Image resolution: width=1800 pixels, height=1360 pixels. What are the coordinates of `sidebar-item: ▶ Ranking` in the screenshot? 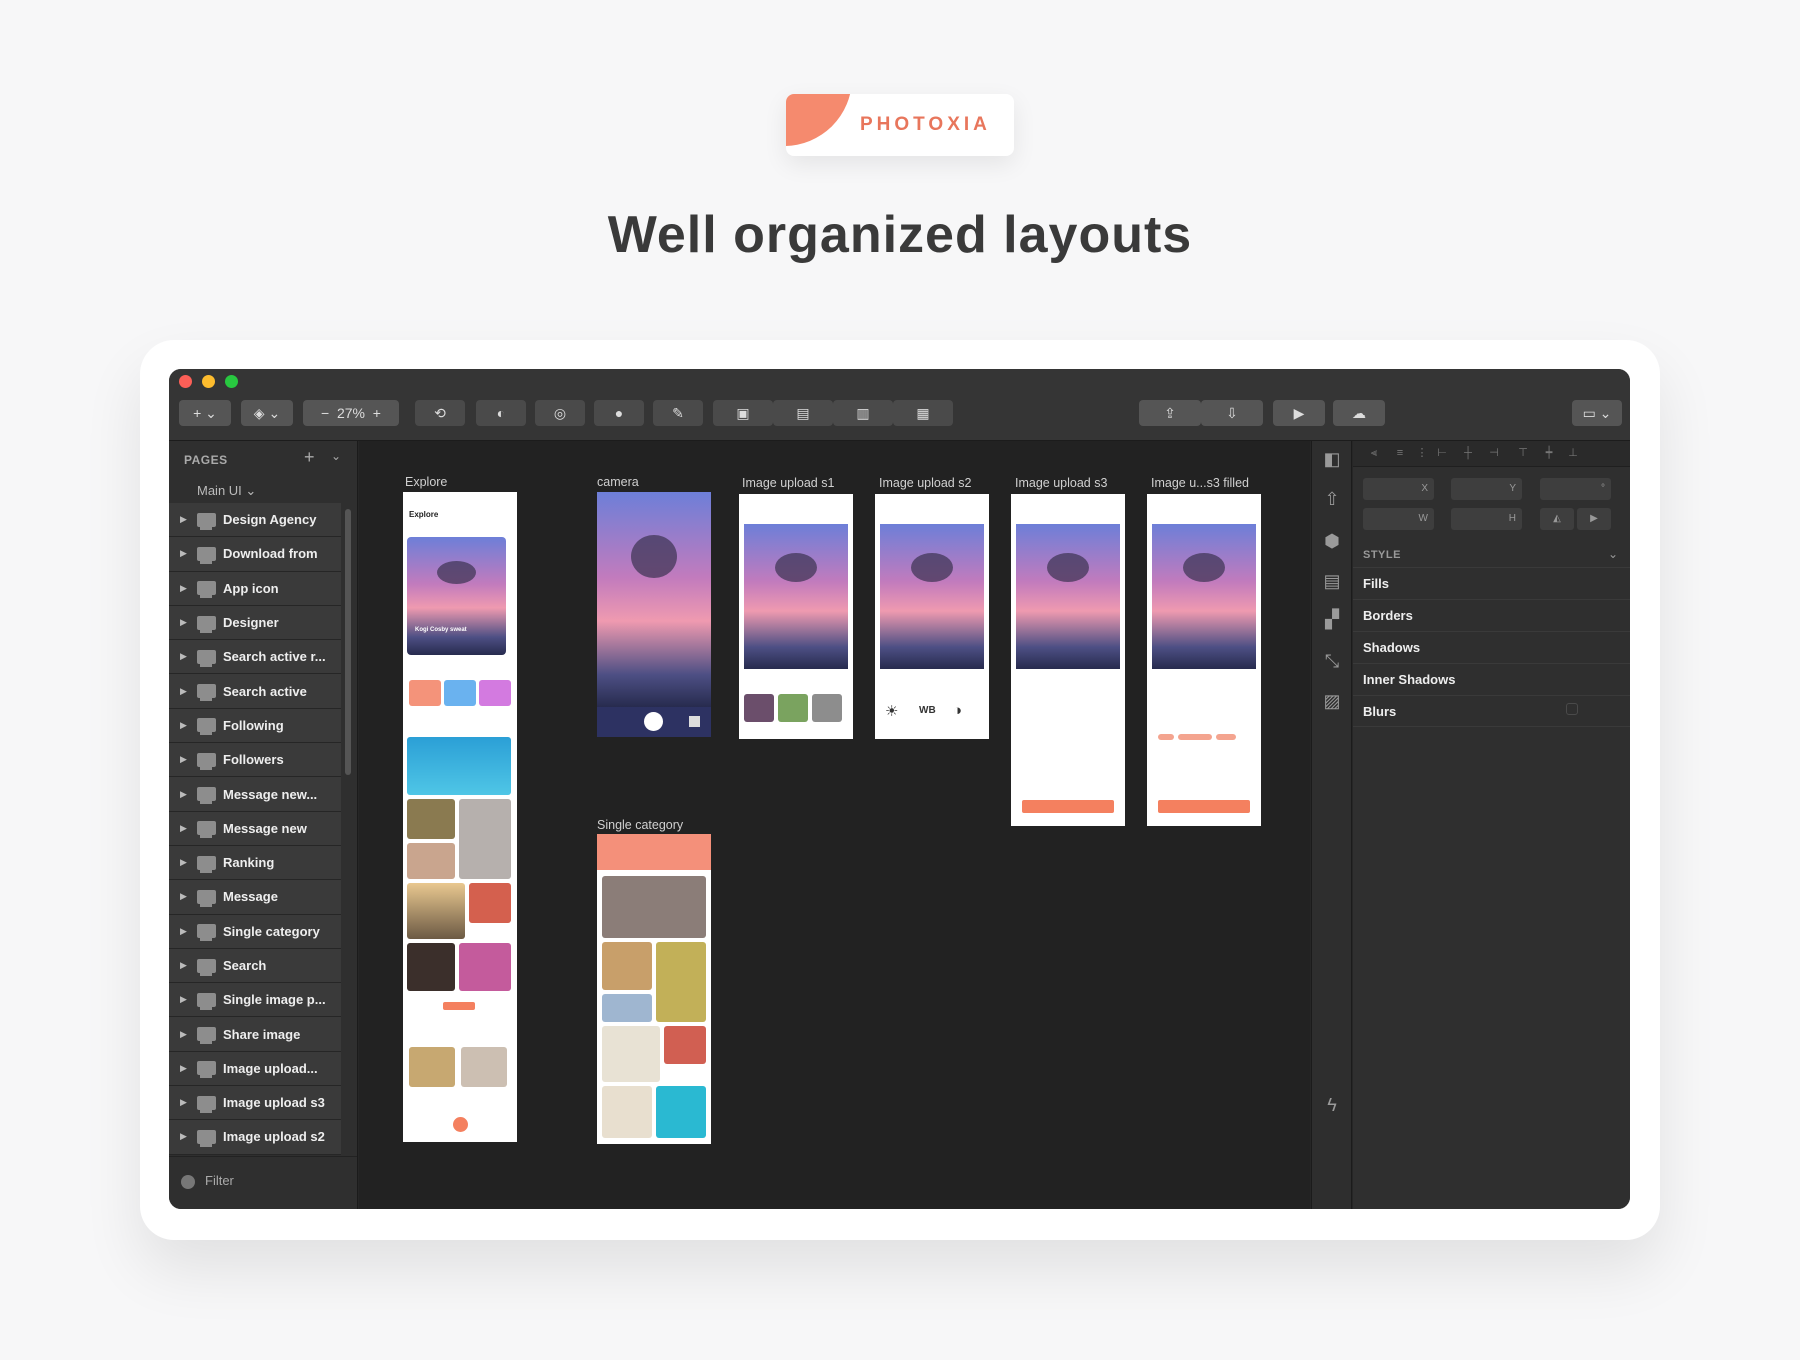 It's located at (255, 863).